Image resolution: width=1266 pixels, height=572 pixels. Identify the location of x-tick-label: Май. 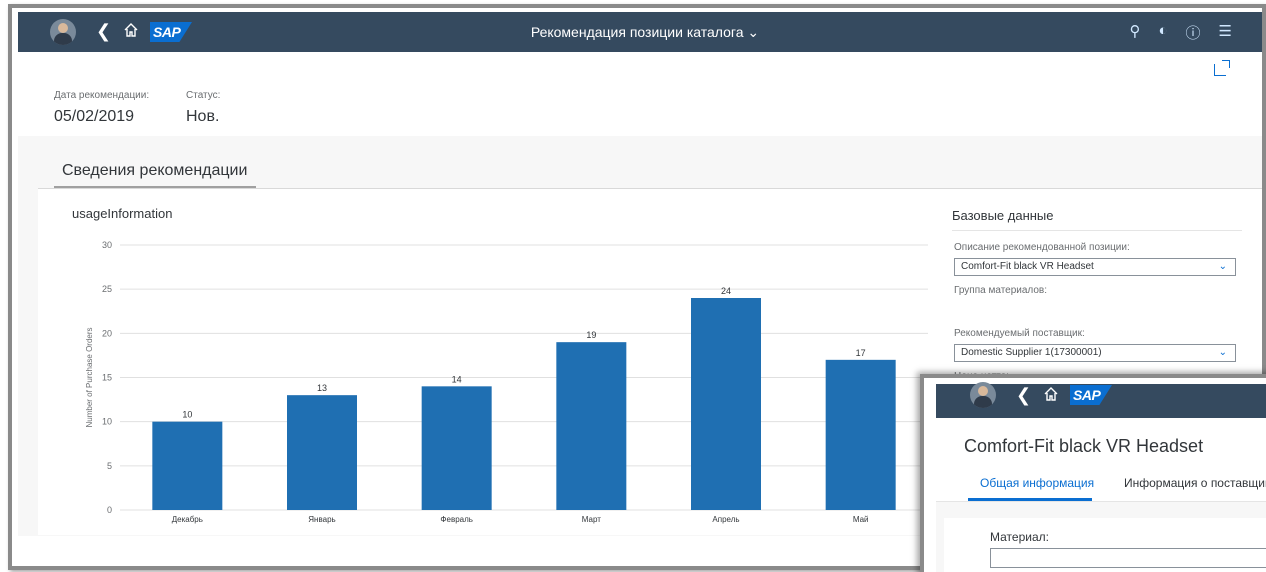
(861, 519).